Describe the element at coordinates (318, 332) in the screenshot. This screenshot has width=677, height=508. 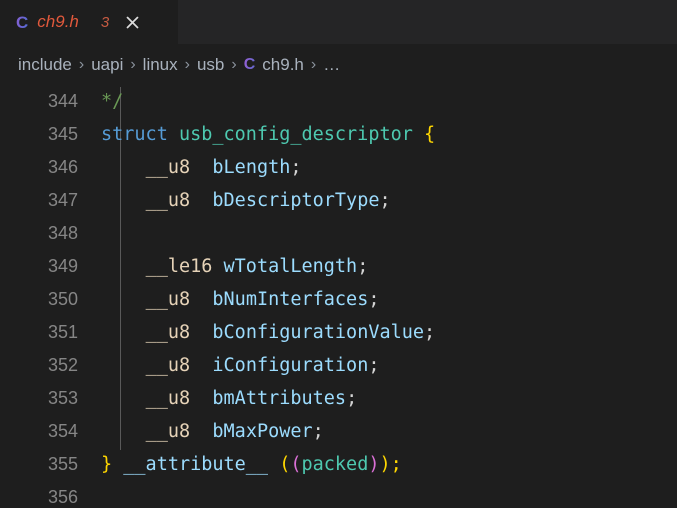
I see `token-field-name: bConfigurationValue` at that location.